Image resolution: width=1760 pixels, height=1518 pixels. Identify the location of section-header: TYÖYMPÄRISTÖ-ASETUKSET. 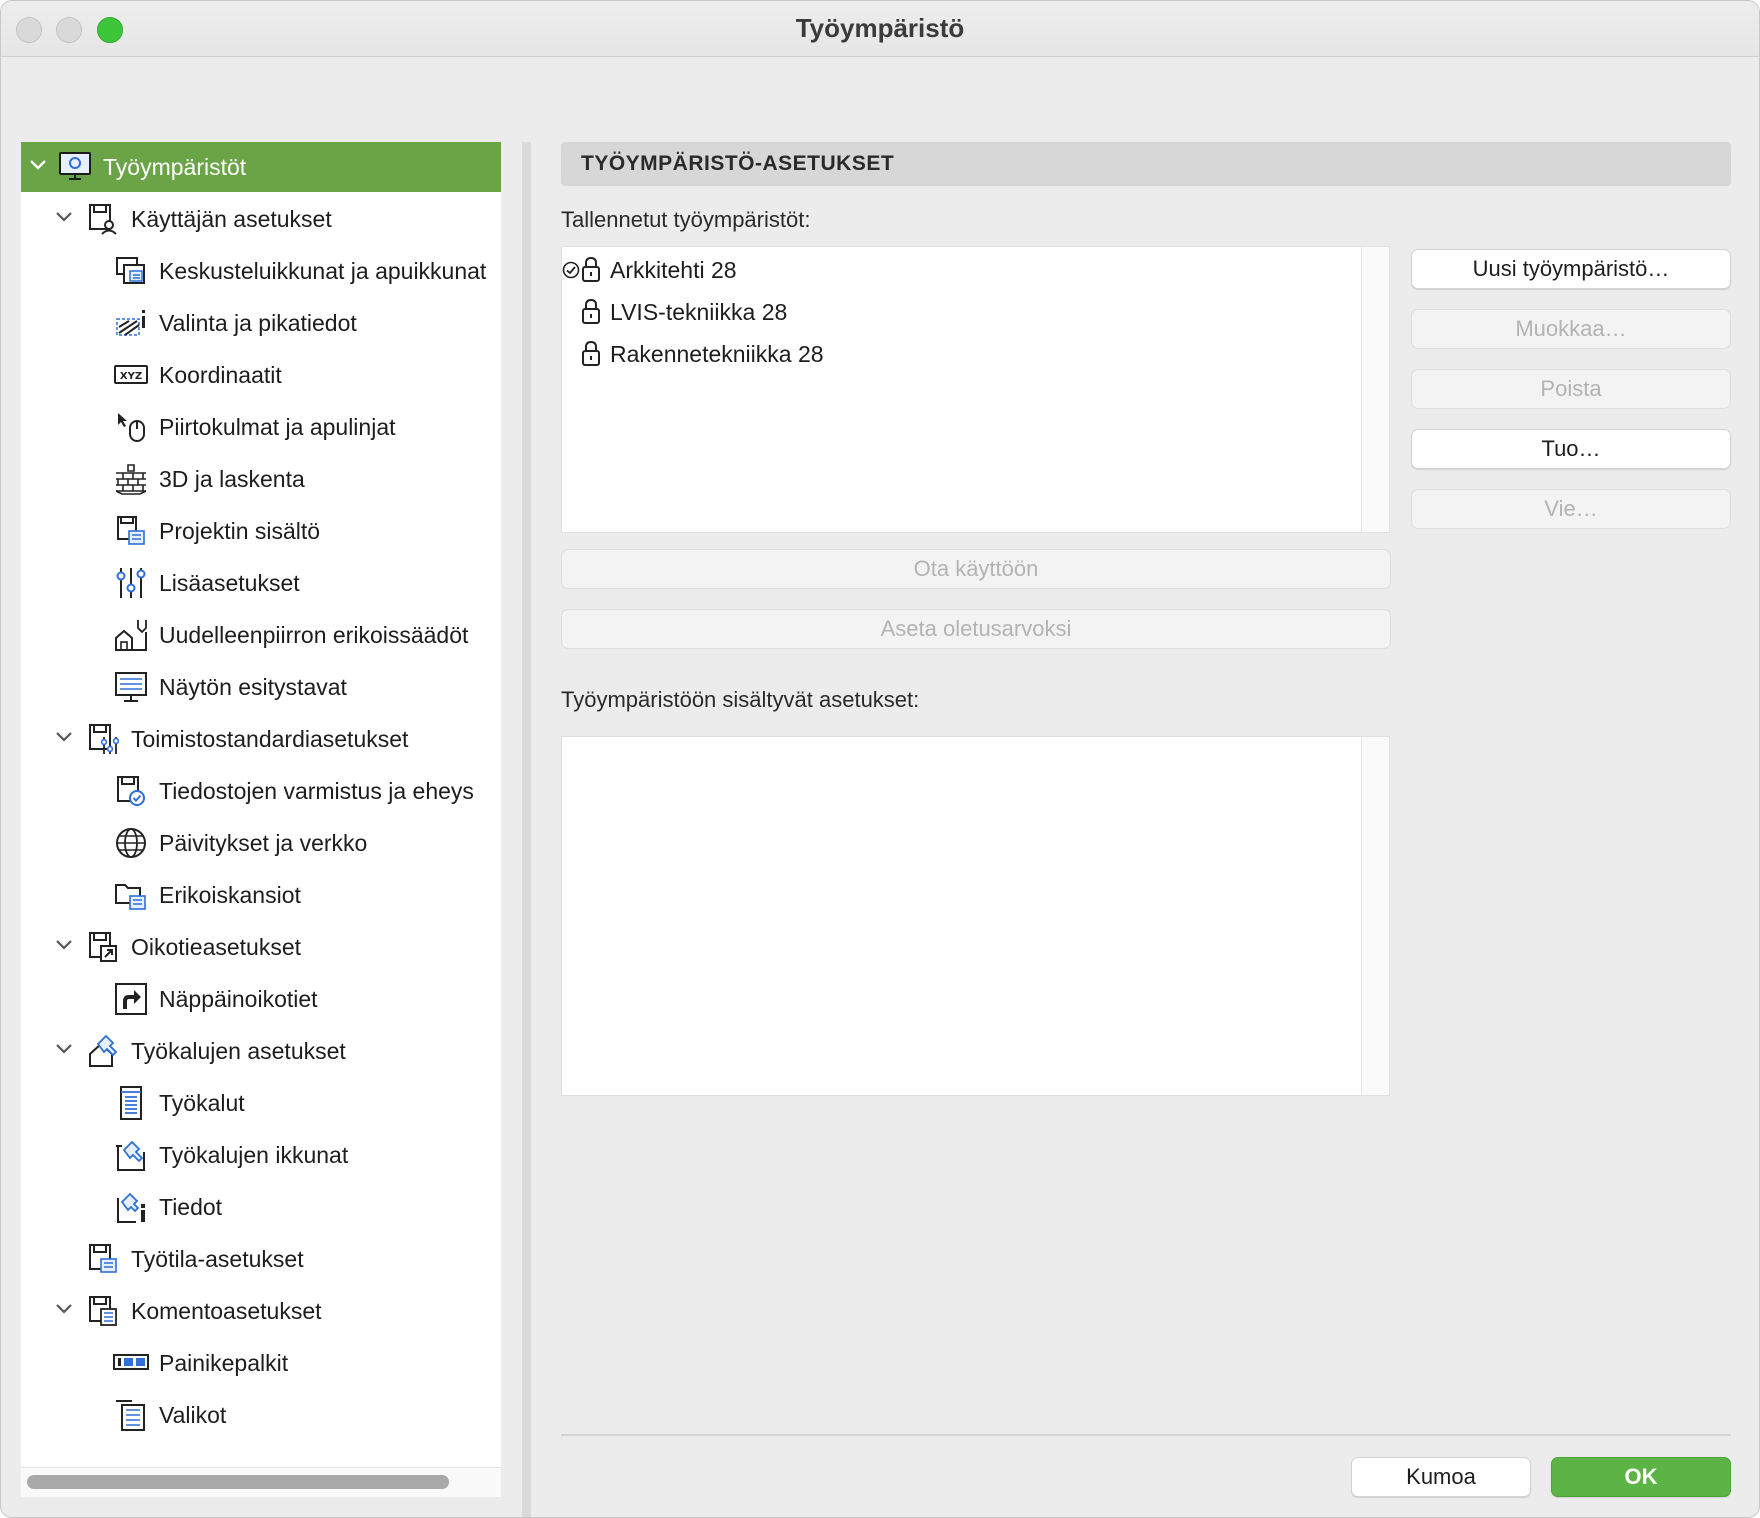
(1146, 164).